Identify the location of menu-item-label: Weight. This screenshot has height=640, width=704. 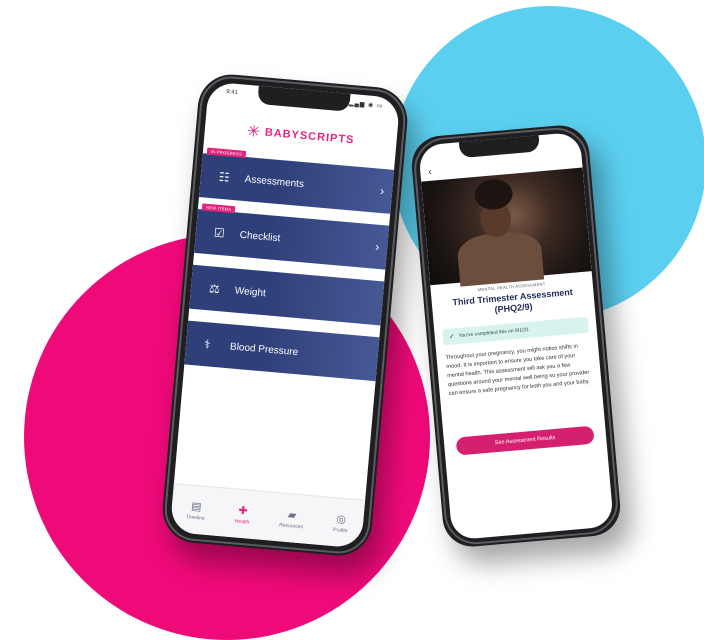
(250, 292).